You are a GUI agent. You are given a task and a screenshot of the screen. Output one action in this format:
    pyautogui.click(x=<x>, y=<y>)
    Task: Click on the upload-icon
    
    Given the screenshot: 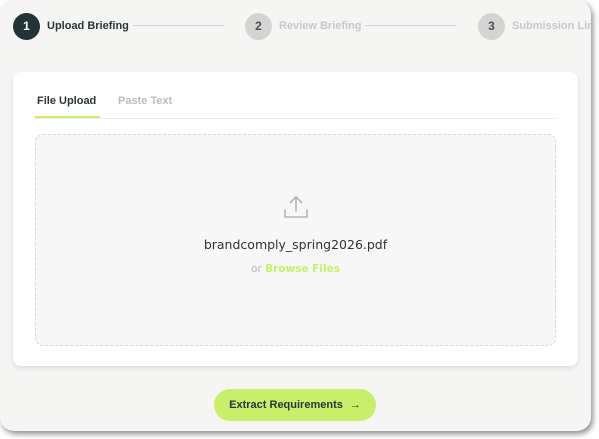 What is the action you would take?
    pyautogui.click(x=296, y=207)
    